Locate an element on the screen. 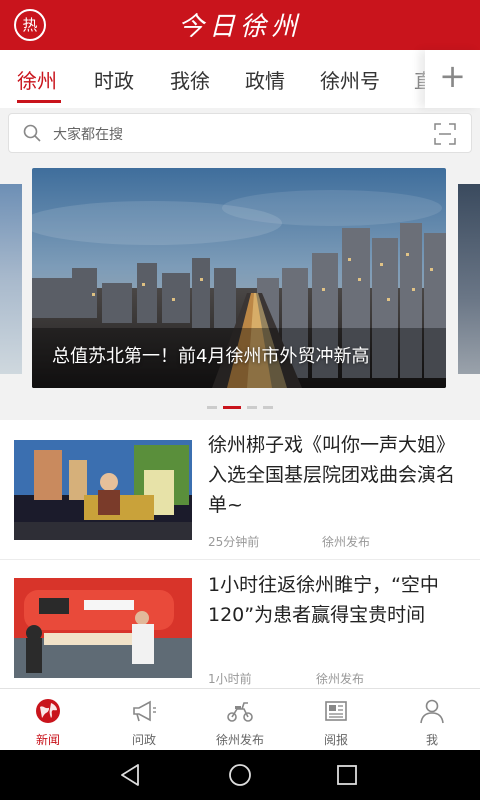  carousel-dot-active is located at coordinates (232, 407).